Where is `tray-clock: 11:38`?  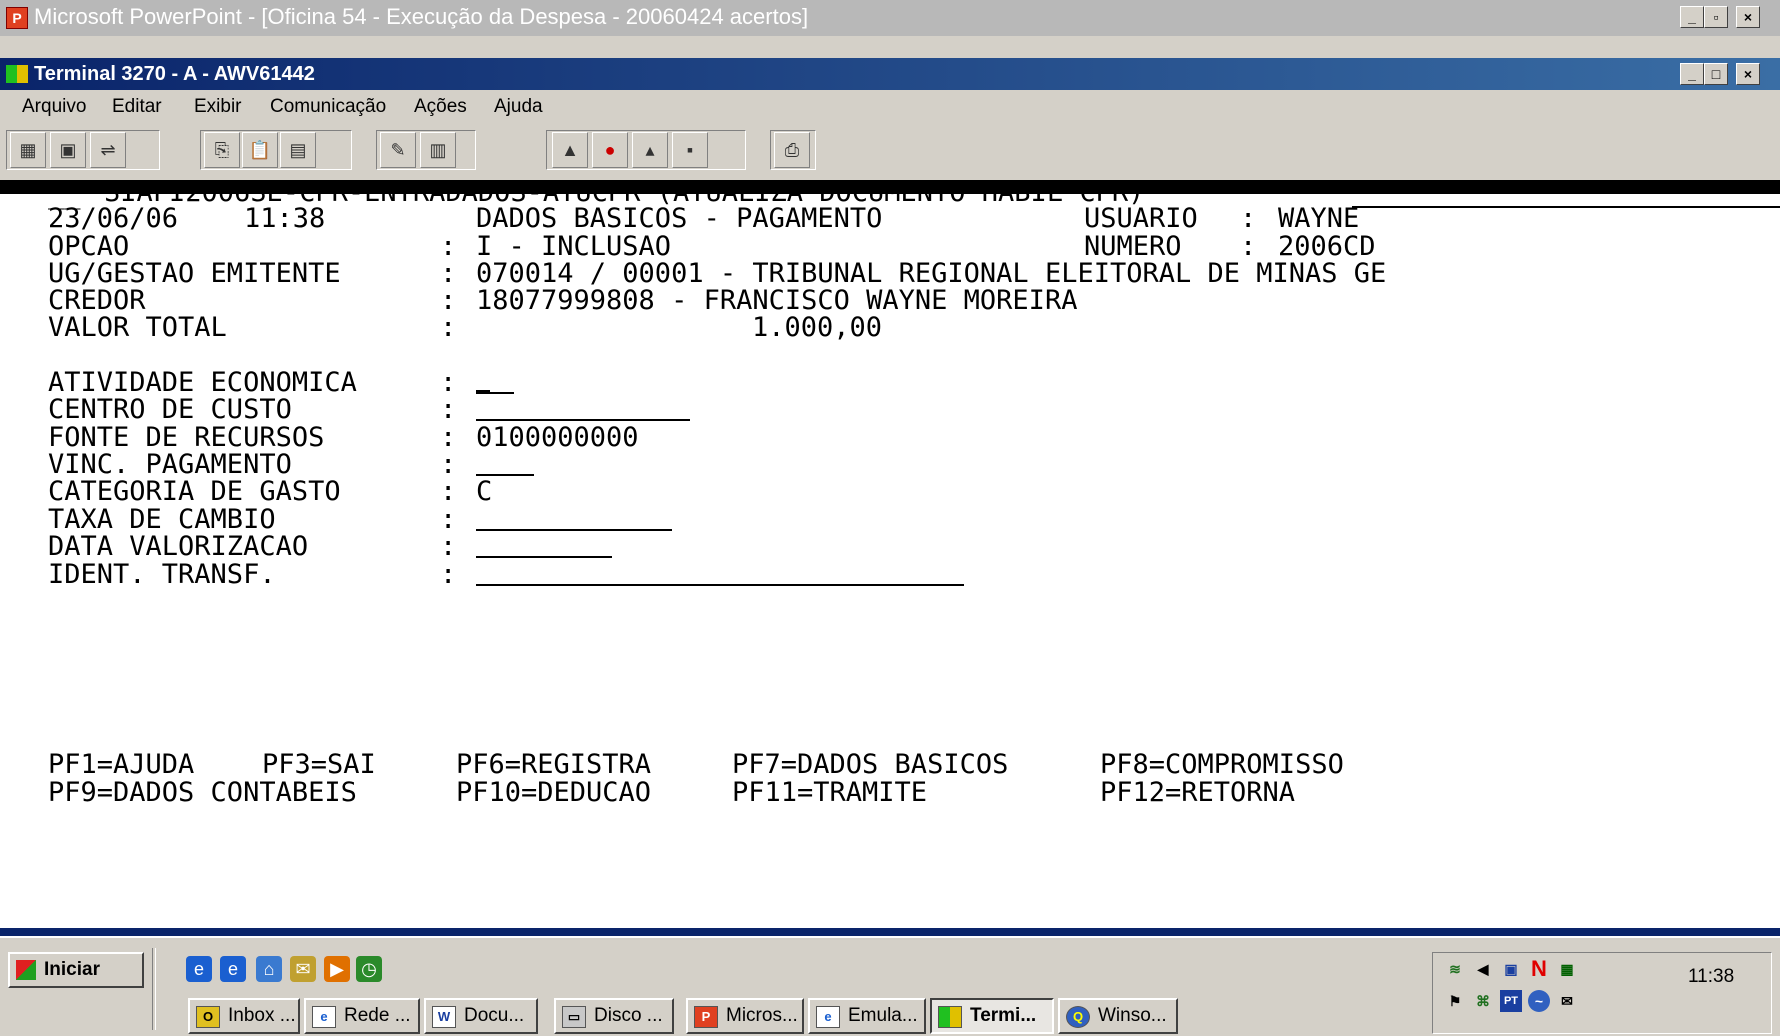 tray-clock: 11:38 is located at coordinates (1711, 977).